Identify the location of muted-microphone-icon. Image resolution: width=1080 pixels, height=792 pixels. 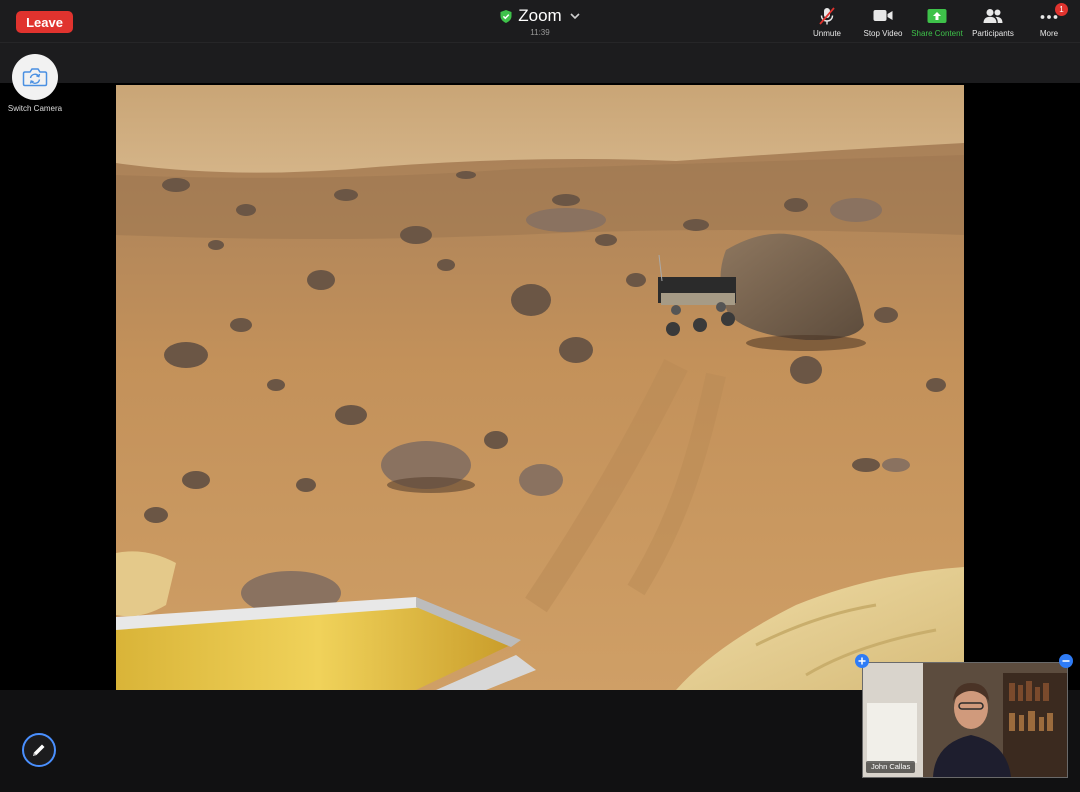
(827, 16).